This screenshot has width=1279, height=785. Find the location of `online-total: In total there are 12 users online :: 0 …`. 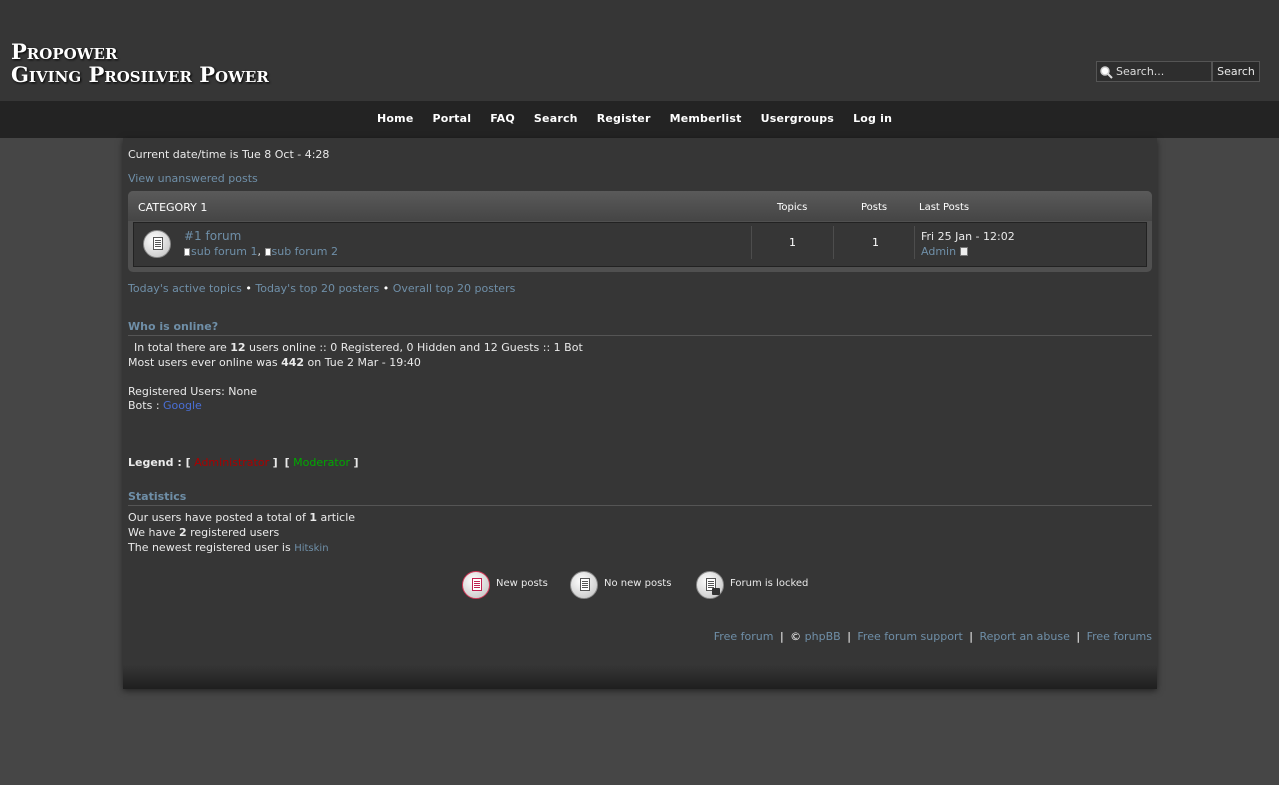

online-total: In total there are 12 users online :: 0 … is located at coordinates (358, 347).